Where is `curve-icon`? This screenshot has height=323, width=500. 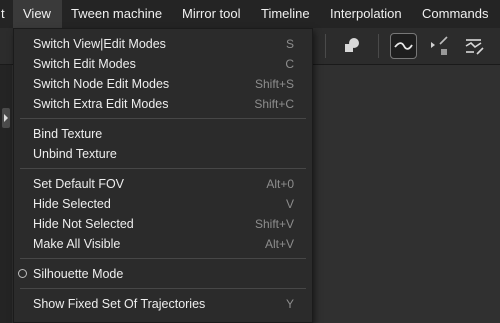
curve-icon is located at coordinates (403, 46).